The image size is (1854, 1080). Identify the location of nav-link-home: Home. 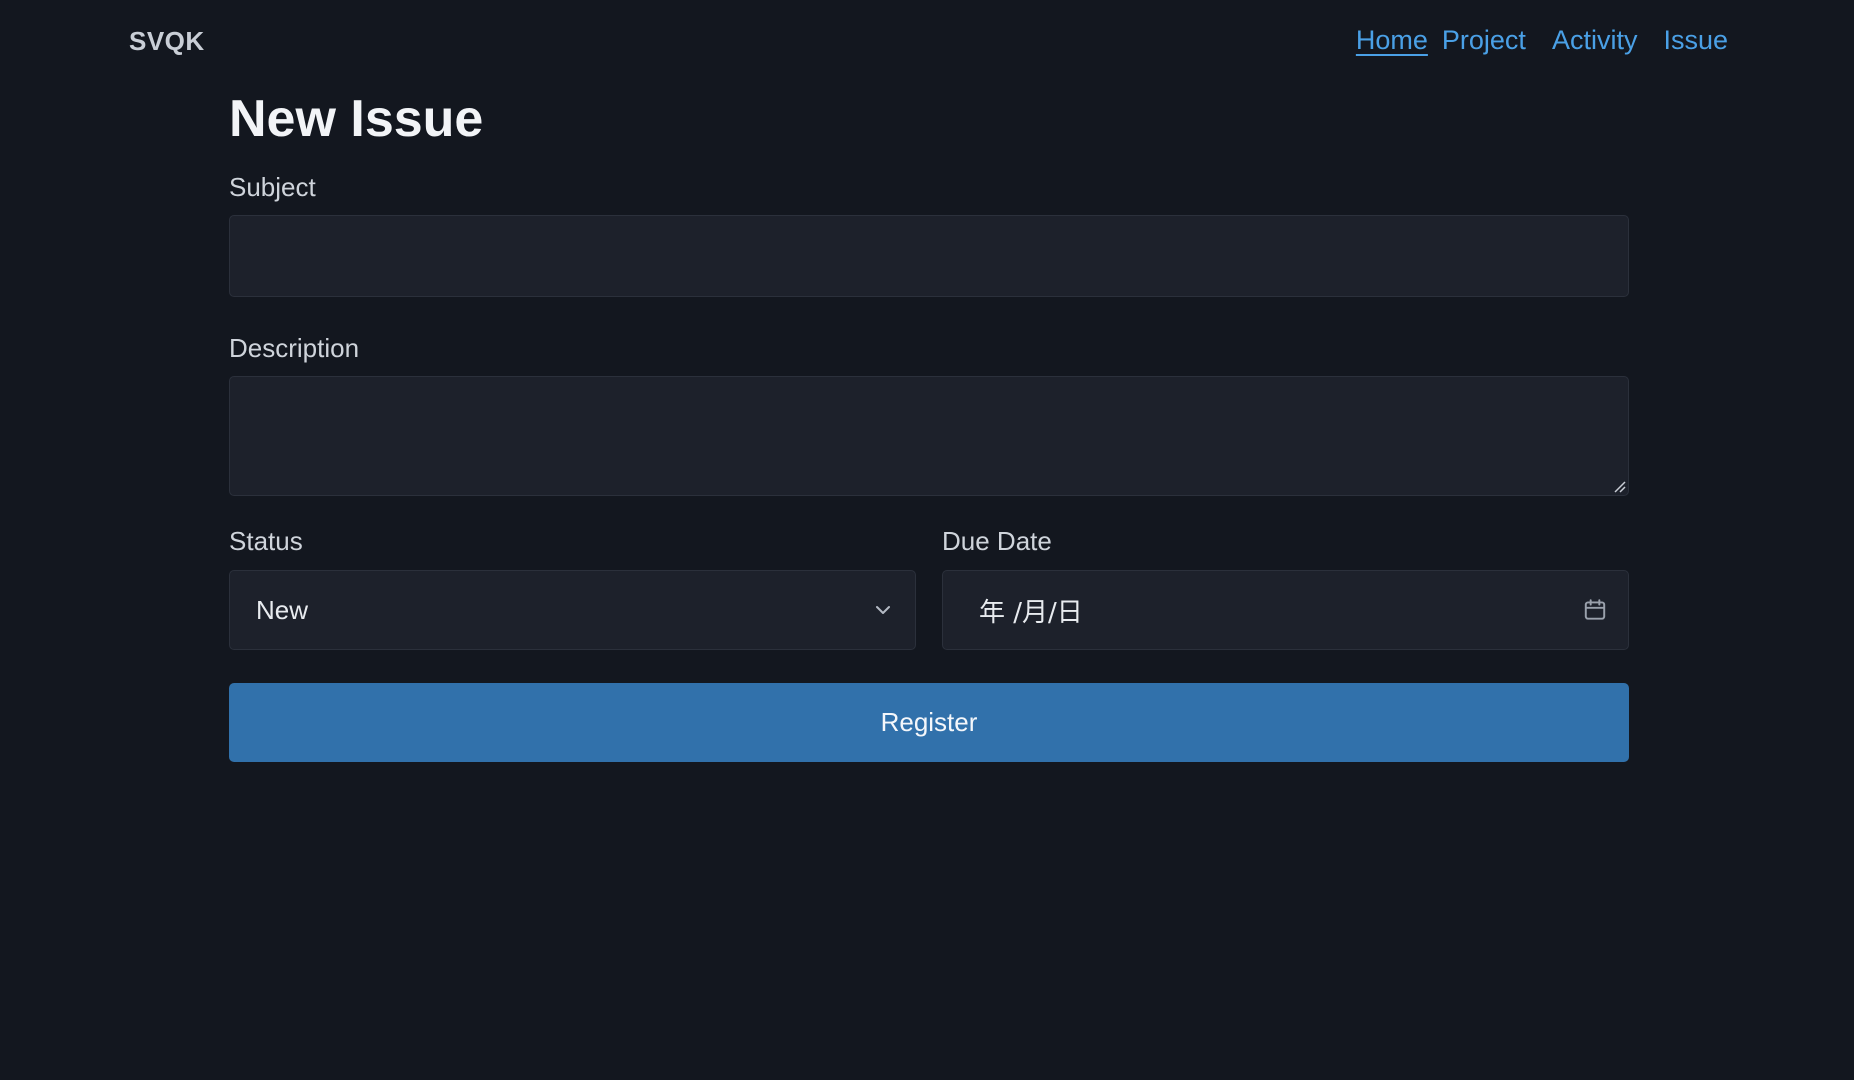
(1392, 40).